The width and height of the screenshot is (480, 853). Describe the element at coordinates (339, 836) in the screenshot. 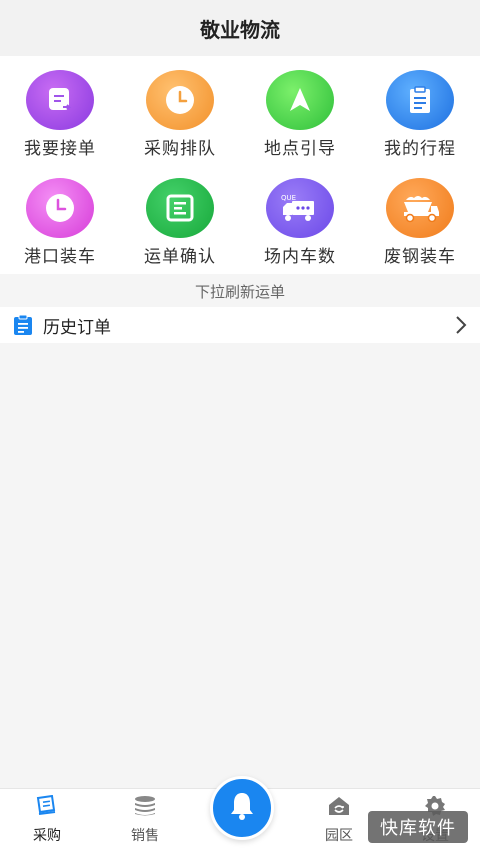

I see `tab-label: 园区` at that location.